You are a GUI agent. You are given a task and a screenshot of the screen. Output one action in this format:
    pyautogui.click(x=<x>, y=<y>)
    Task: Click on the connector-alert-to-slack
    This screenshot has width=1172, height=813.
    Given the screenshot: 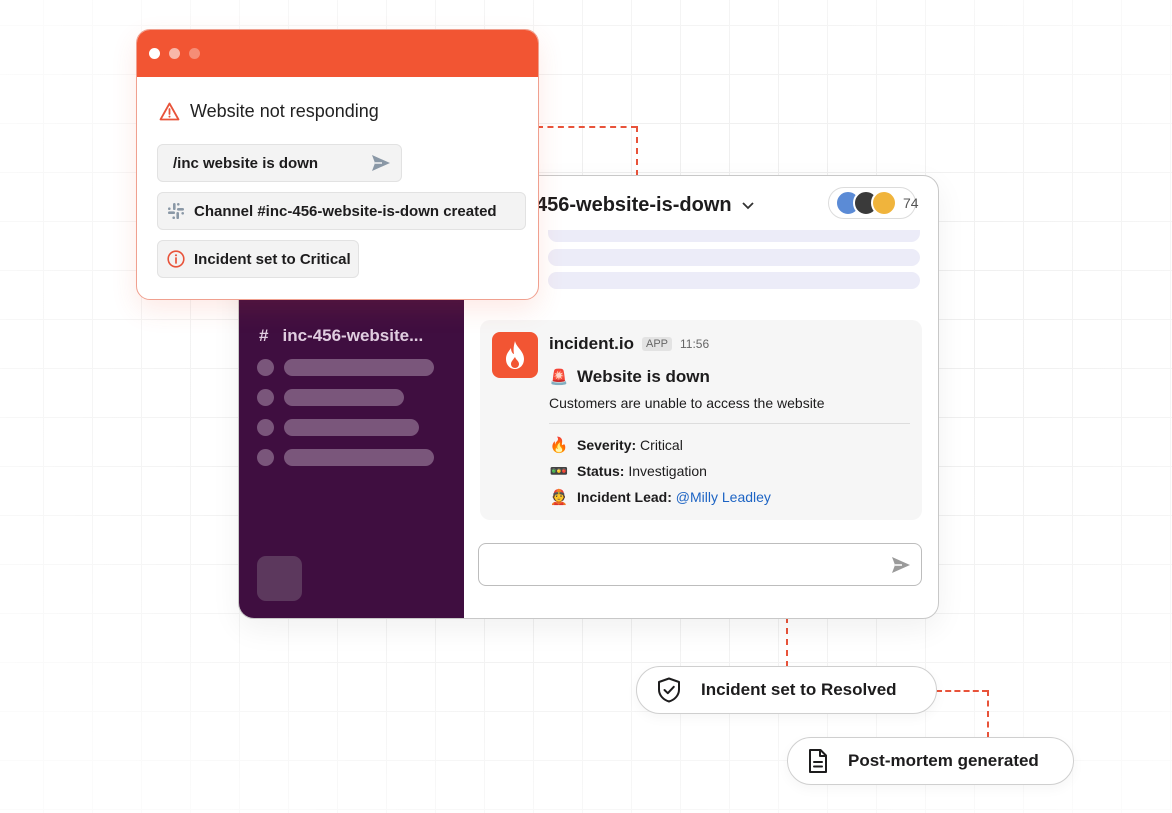 What is the action you would take?
    pyautogui.click(x=587, y=127)
    